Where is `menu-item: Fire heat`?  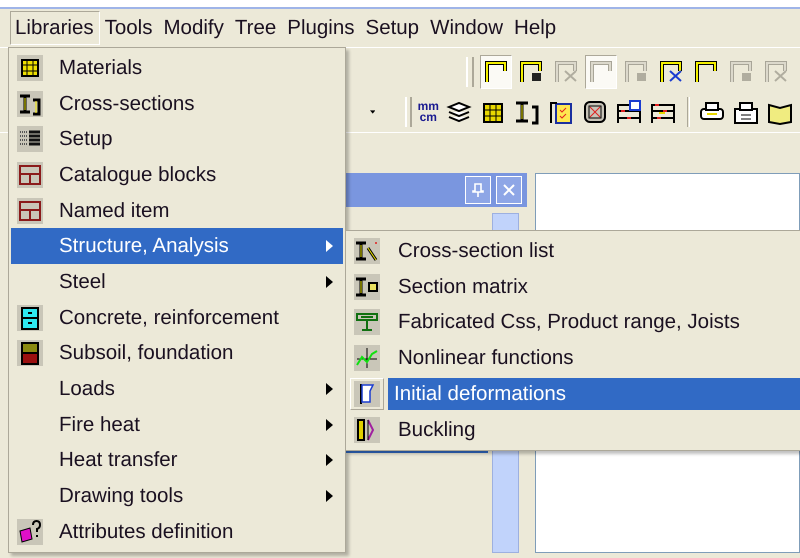
menu-item: Fire heat is located at coordinates (177, 424).